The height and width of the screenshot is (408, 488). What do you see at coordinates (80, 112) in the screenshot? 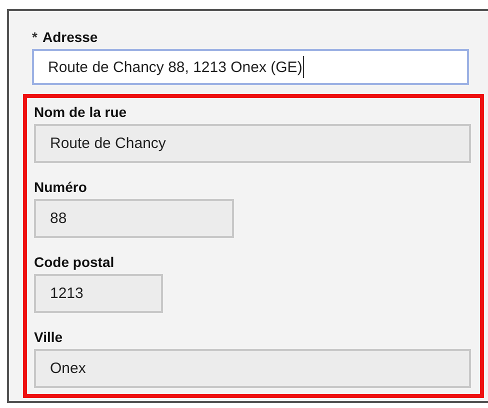
I see `field-label: Nom de la rue` at bounding box center [80, 112].